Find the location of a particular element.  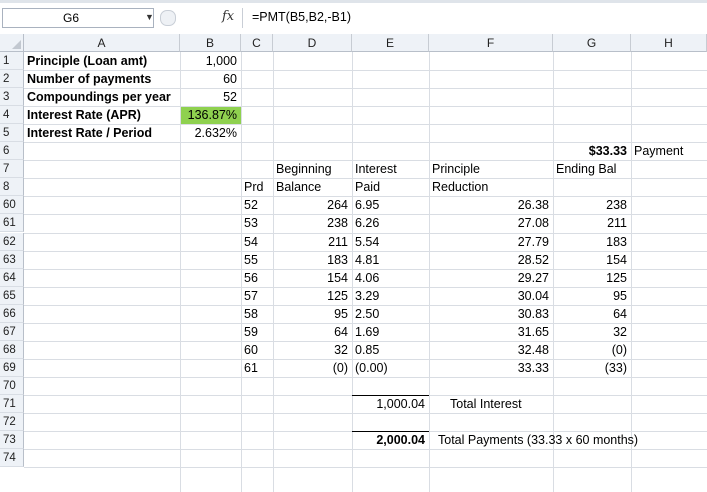

header-interest: Interest is located at coordinates (376, 169).